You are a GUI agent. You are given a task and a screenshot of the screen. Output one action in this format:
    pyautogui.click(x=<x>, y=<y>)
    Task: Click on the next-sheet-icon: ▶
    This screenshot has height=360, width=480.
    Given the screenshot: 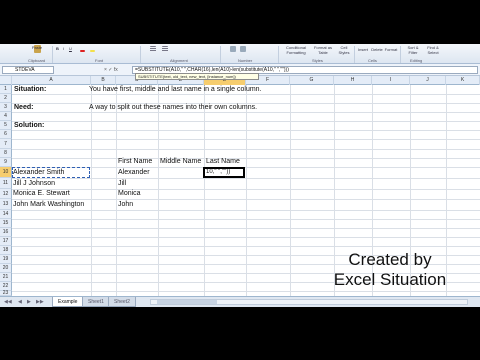 What is the action you would take?
    pyautogui.click(x=29, y=302)
    